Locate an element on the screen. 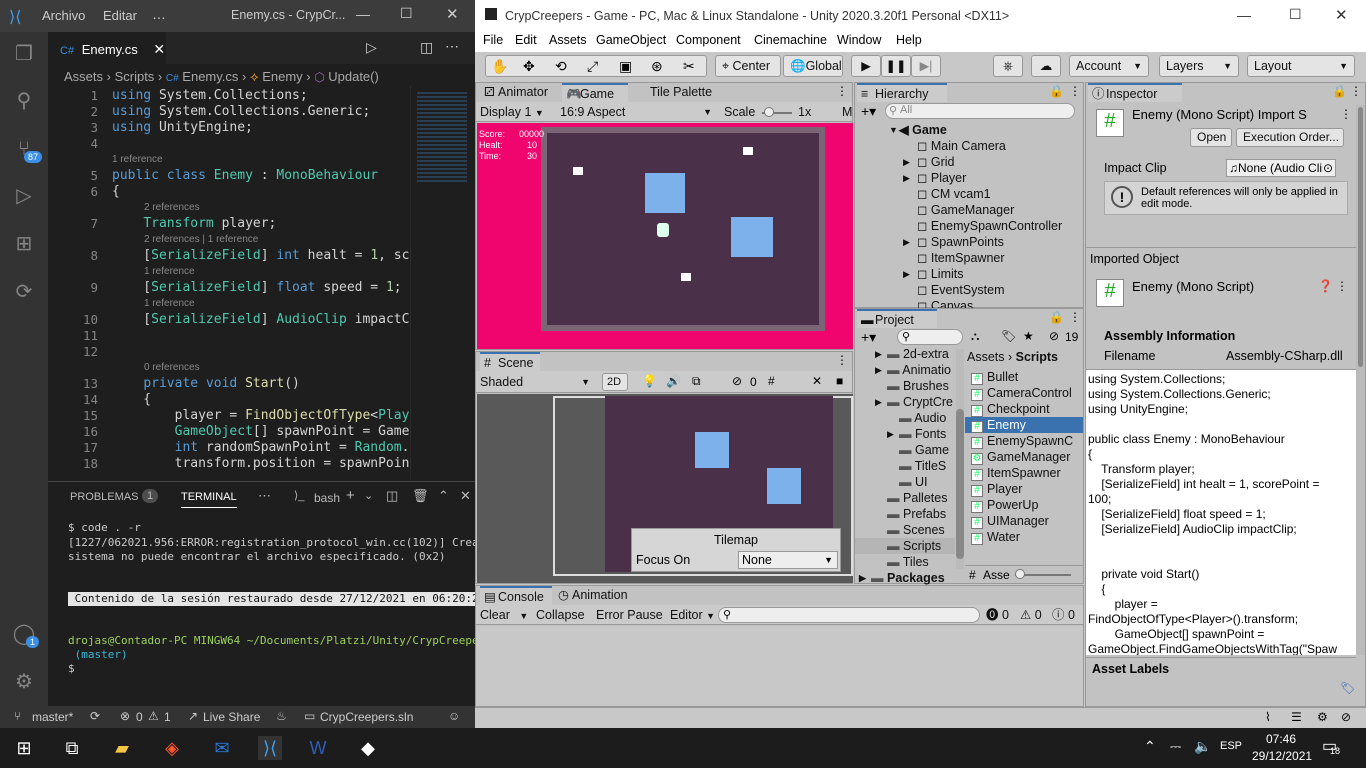 The height and width of the screenshot is (768, 1366). focus-on-dropdown: None ▼ is located at coordinates (788, 560).